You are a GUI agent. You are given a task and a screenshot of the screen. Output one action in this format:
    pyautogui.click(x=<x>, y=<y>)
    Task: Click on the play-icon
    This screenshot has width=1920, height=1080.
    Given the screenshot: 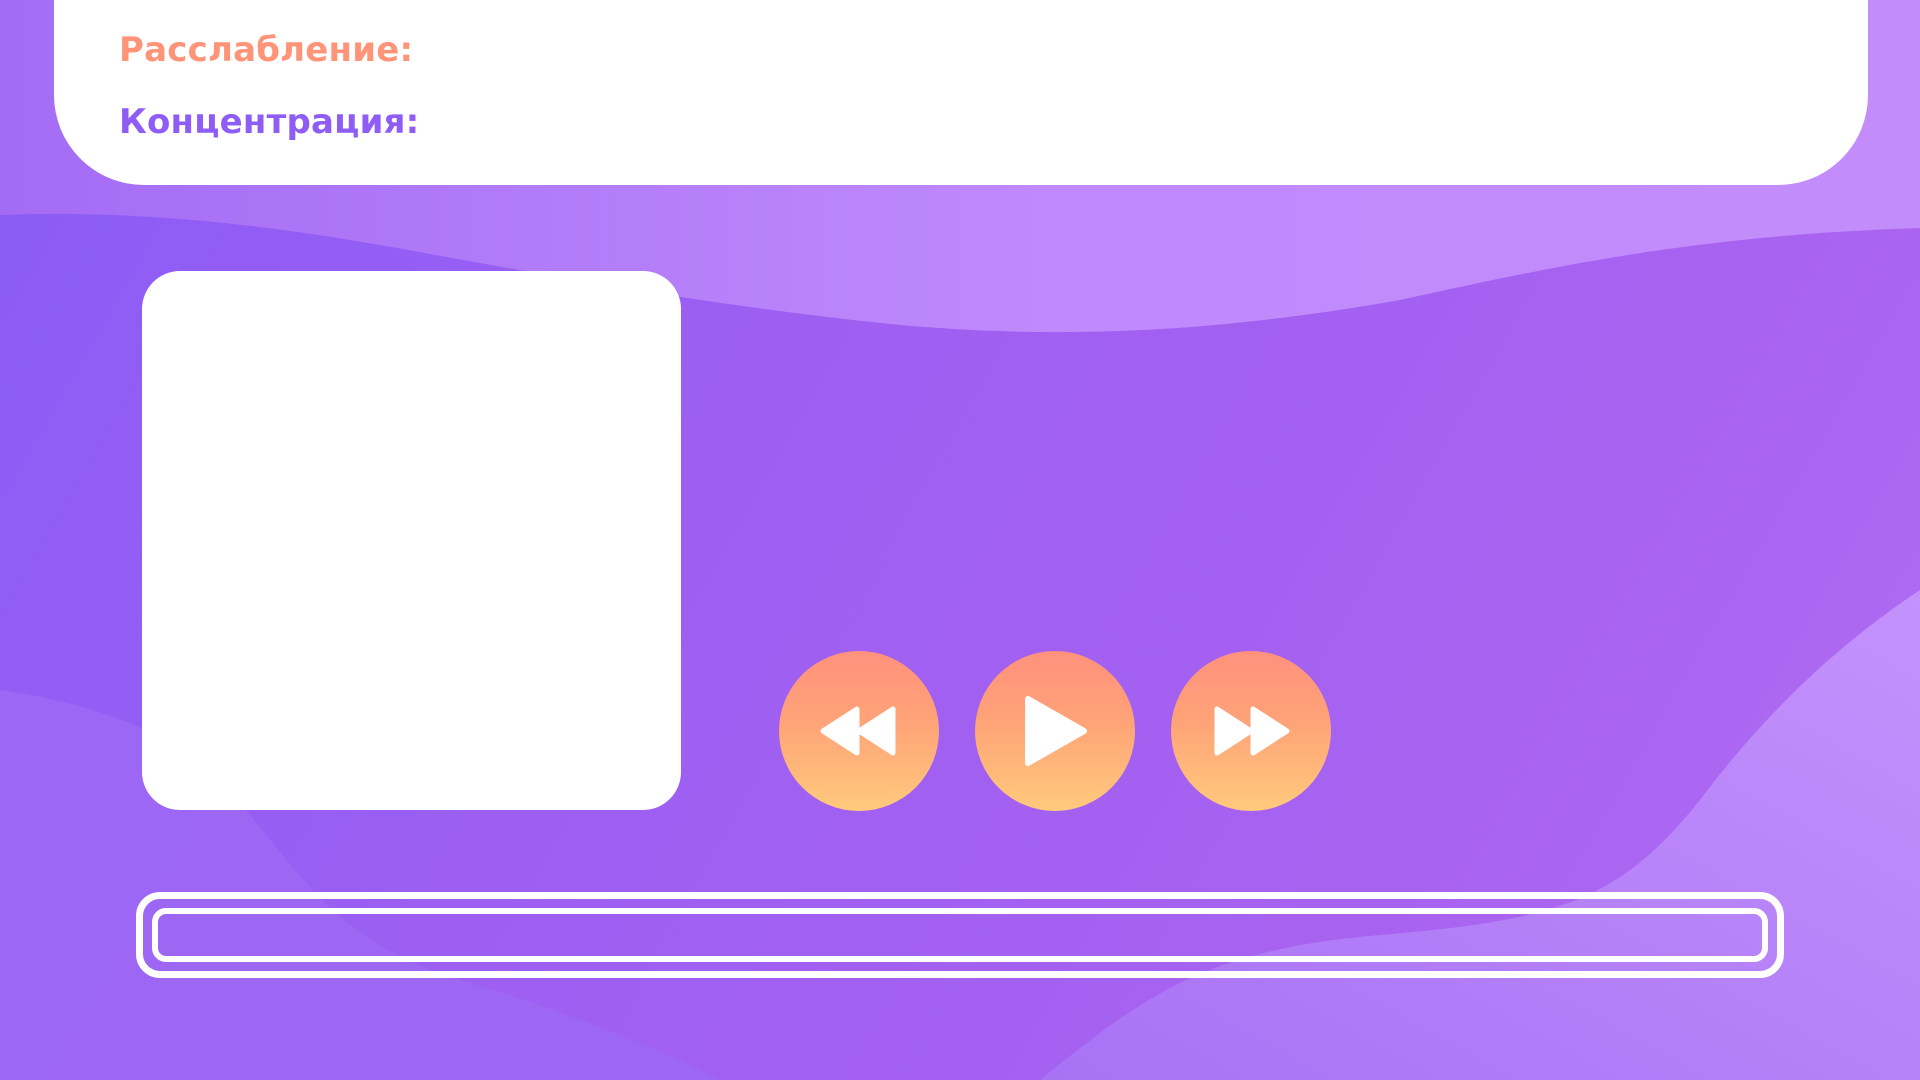 What is the action you would take?
    pyautogui.click(x=1056, y=731)
    